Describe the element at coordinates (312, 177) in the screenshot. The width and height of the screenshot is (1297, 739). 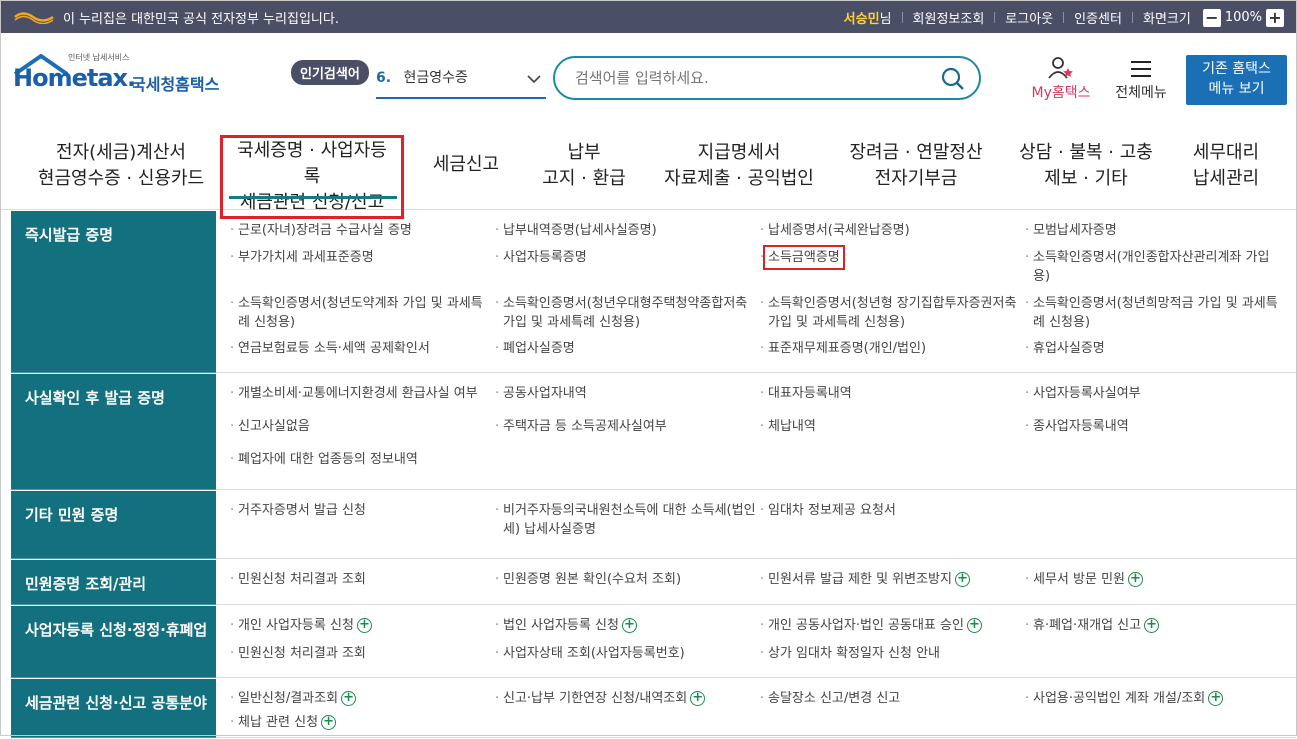
I see `gnb-tax-certificate: 국세증명 · 사업자등록 세금관련 신청/신고` at that location.